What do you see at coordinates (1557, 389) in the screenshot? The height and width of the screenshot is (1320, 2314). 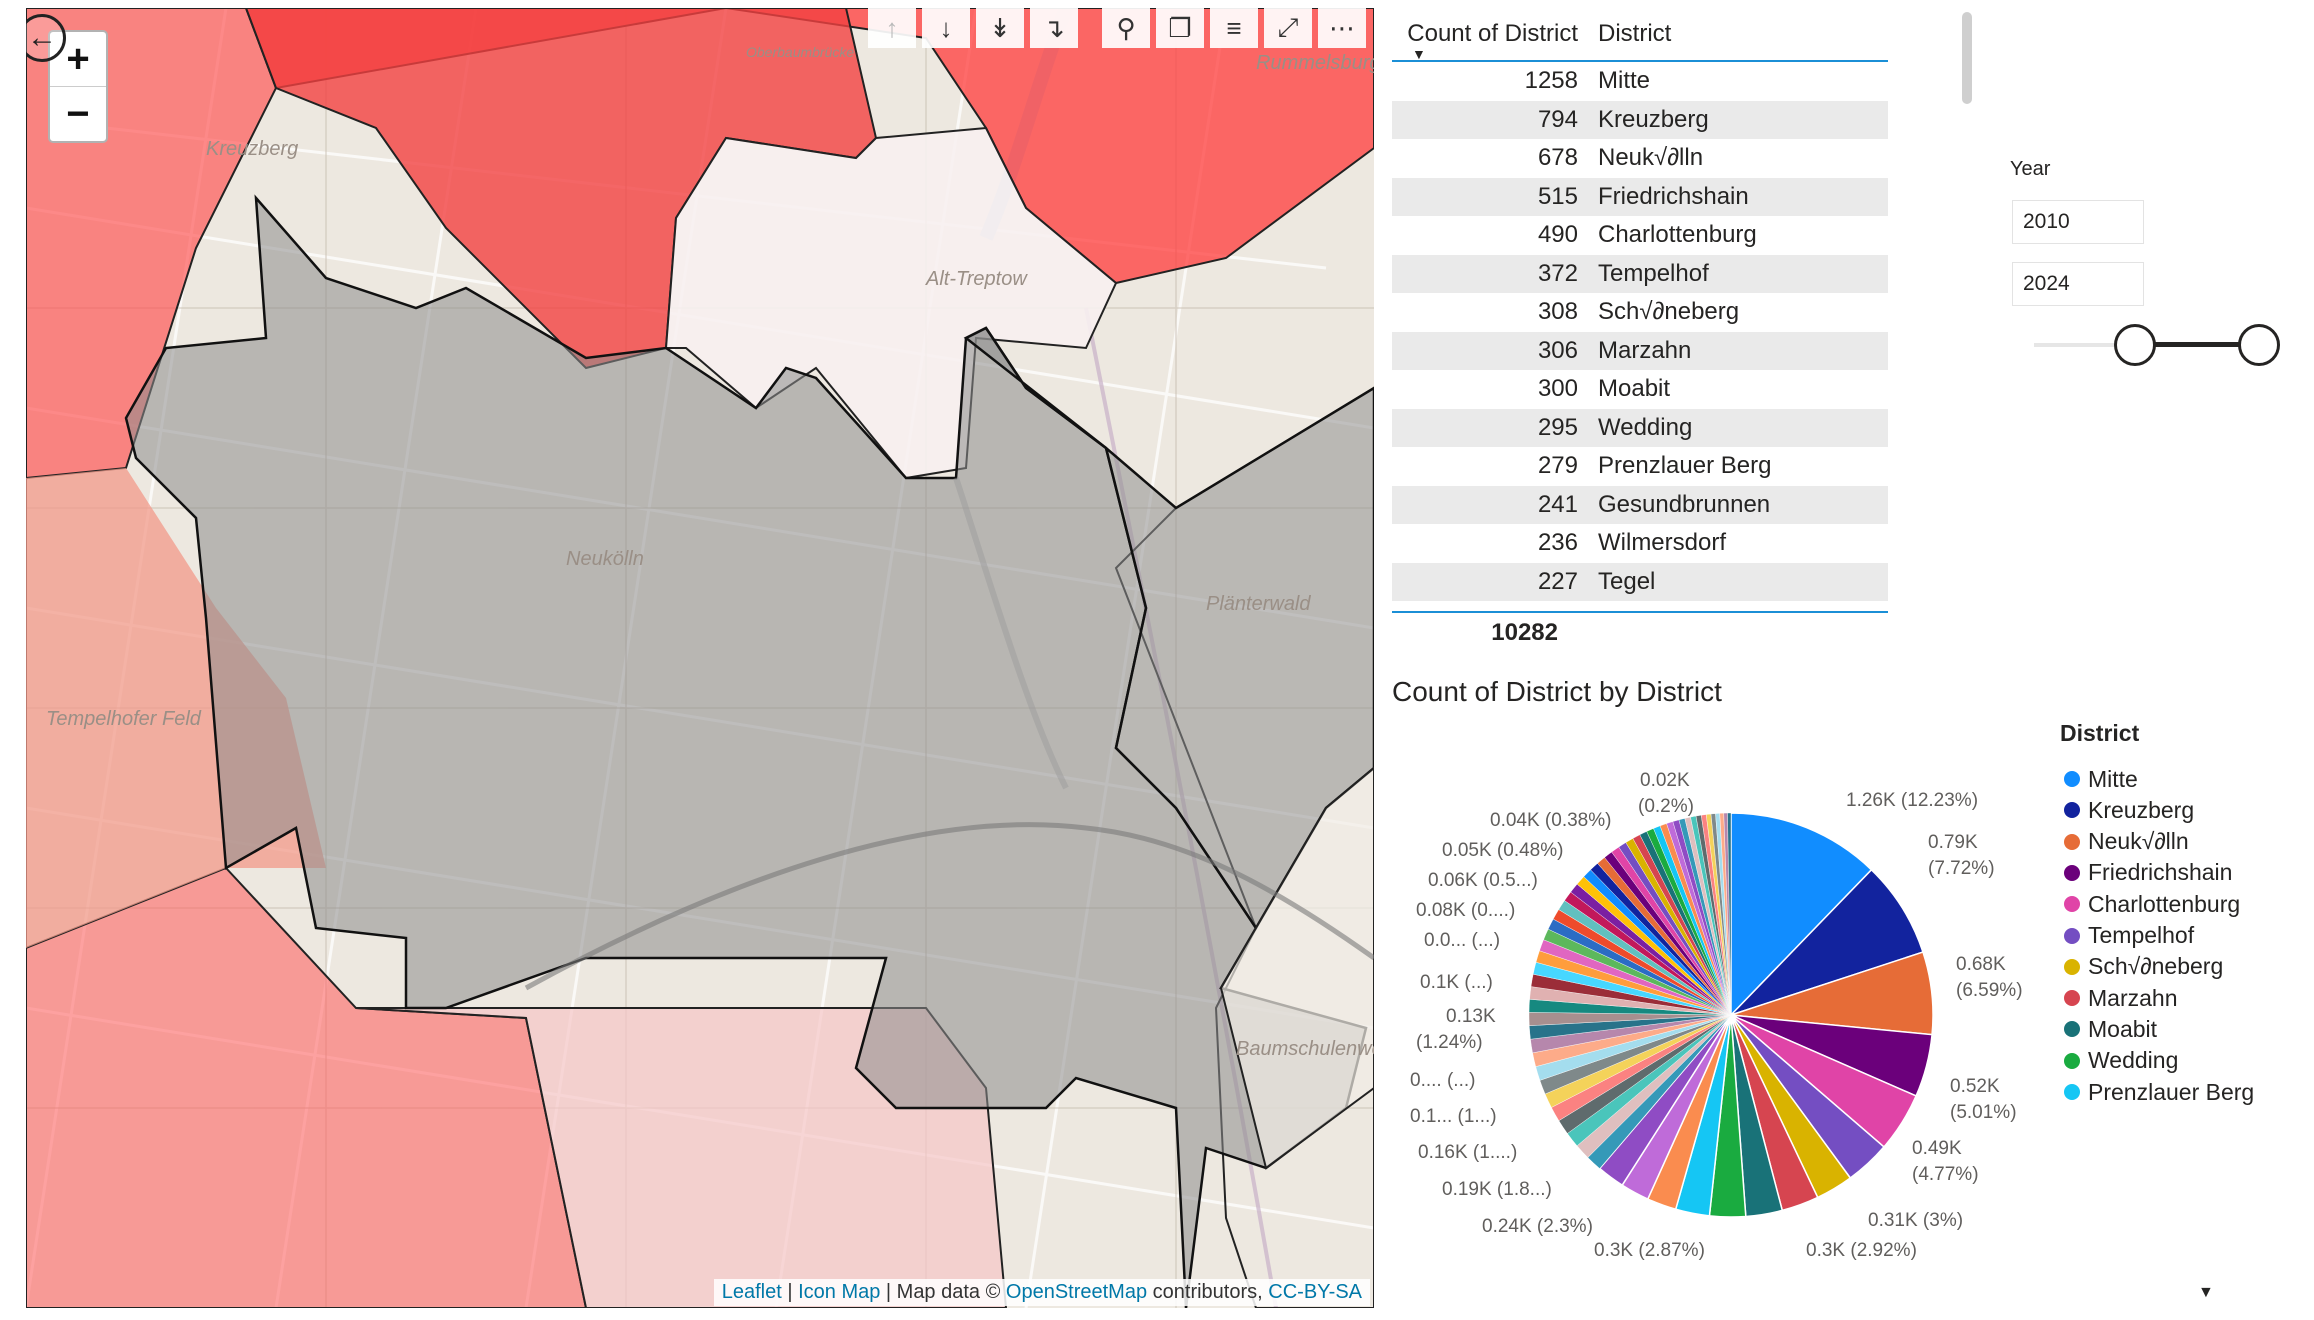 I see `count-cell: 300` at bounding box center [1557, 389].